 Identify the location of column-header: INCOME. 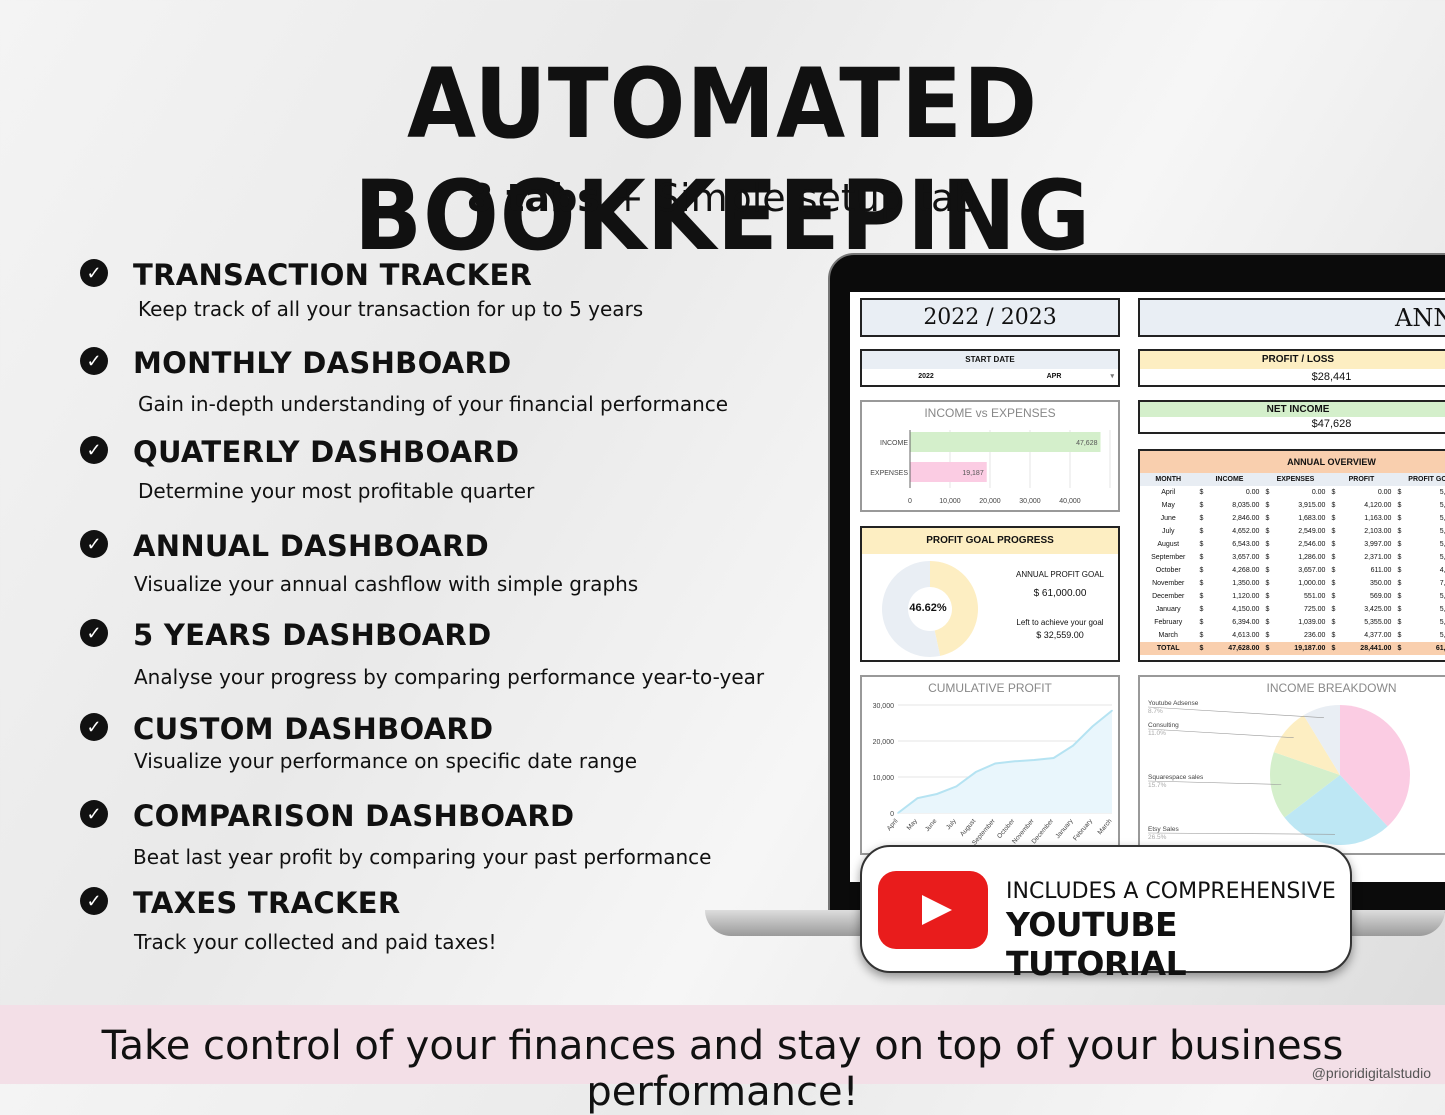
(1229, 479).